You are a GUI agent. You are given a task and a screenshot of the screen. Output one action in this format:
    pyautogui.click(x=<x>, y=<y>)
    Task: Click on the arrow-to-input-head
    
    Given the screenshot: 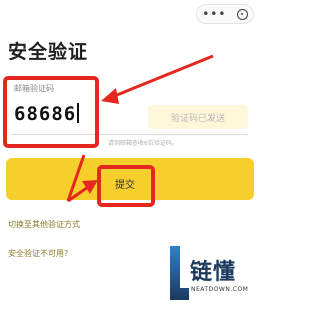 What is the action you would take?
    pyautogui.click(x=110, y=96)
    